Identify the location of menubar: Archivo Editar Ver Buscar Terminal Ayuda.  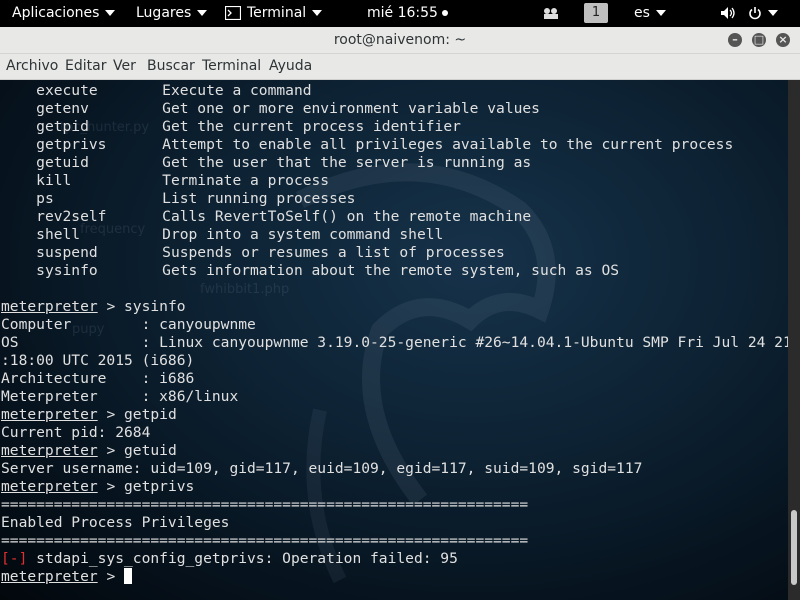
(400, 67).